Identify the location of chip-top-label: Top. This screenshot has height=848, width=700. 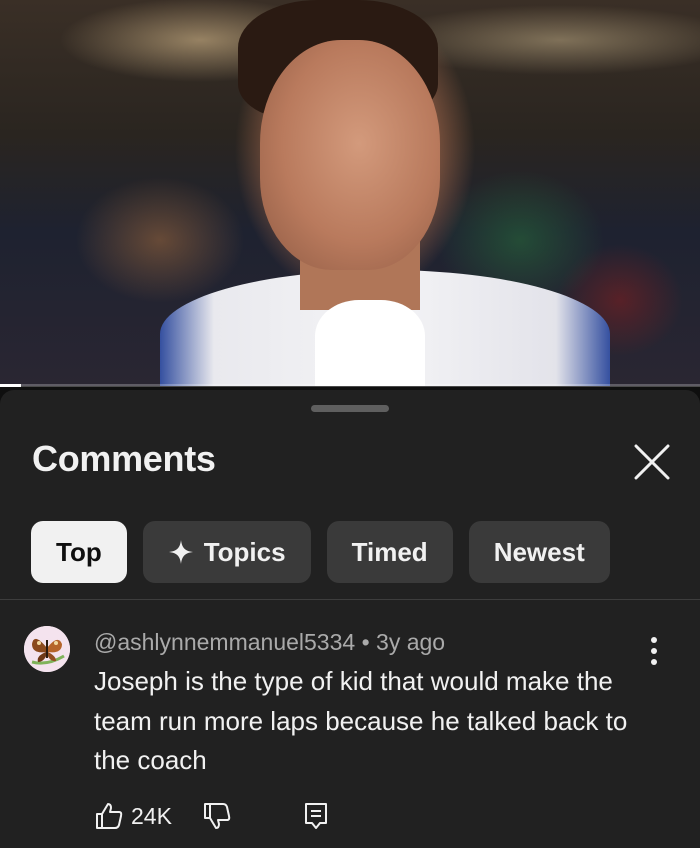
(79, 551).